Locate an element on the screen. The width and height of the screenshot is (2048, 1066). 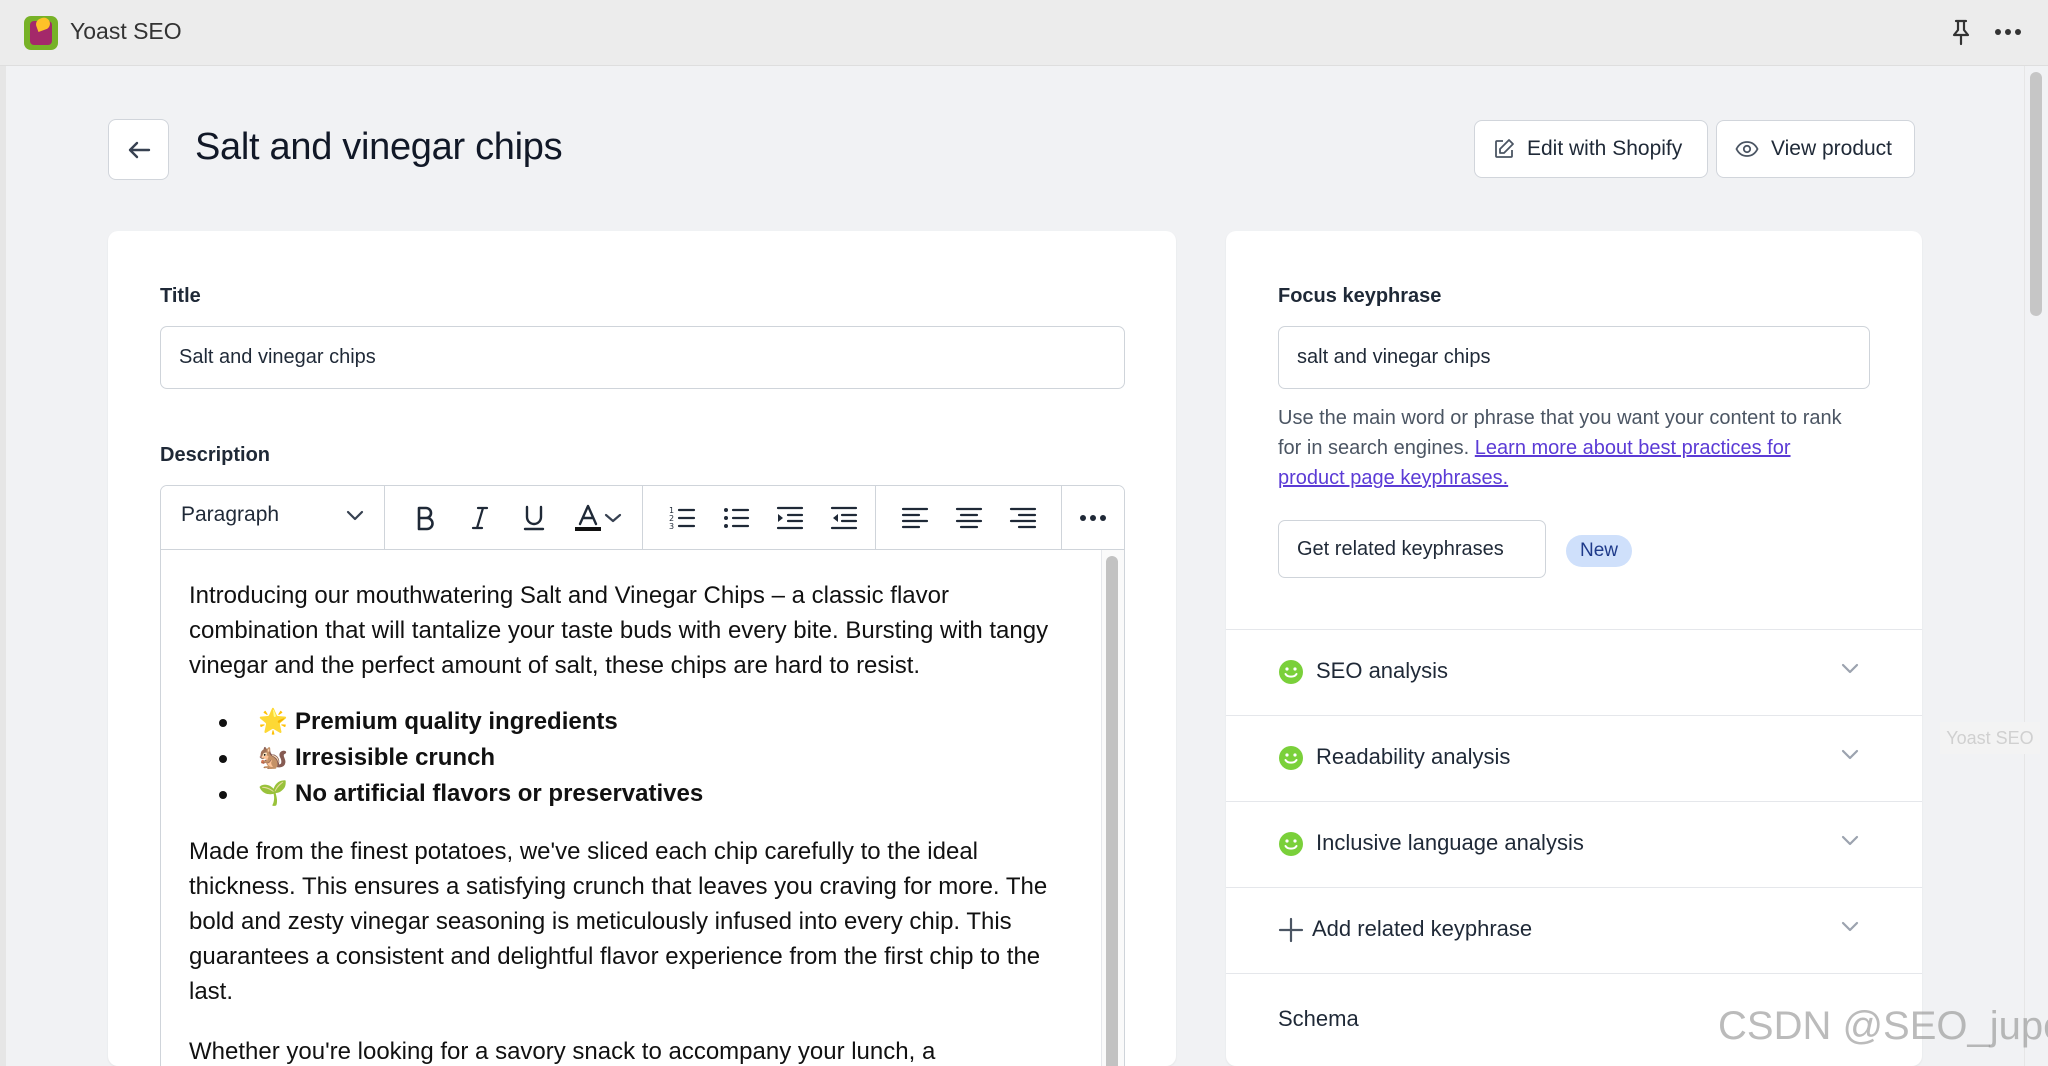
block-format-select: Paragraph is located at coordinates (230, 515).